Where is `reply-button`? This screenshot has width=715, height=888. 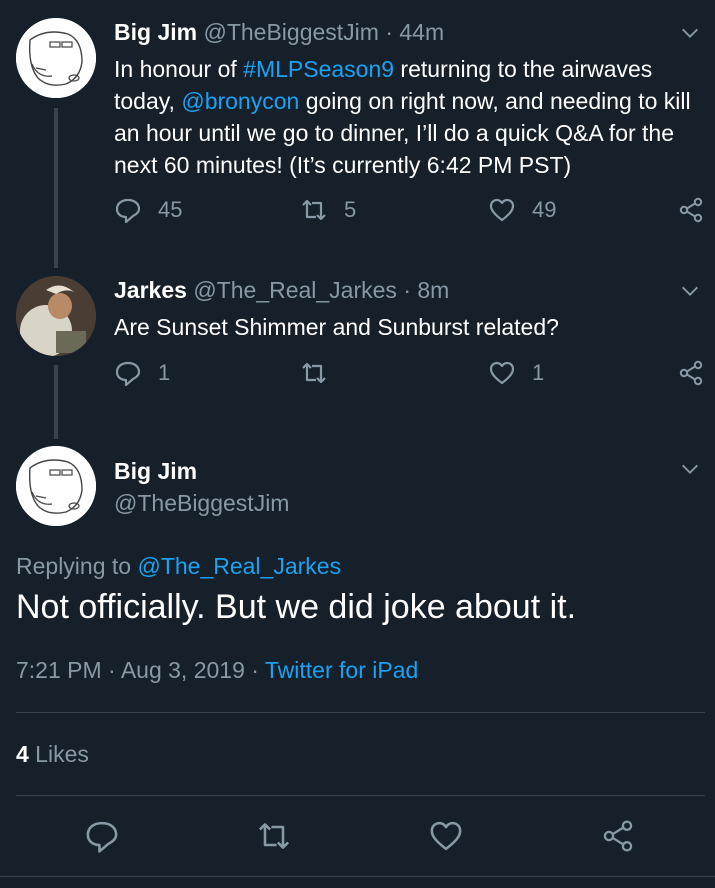 reply-button is located at coordinates (102, 836).